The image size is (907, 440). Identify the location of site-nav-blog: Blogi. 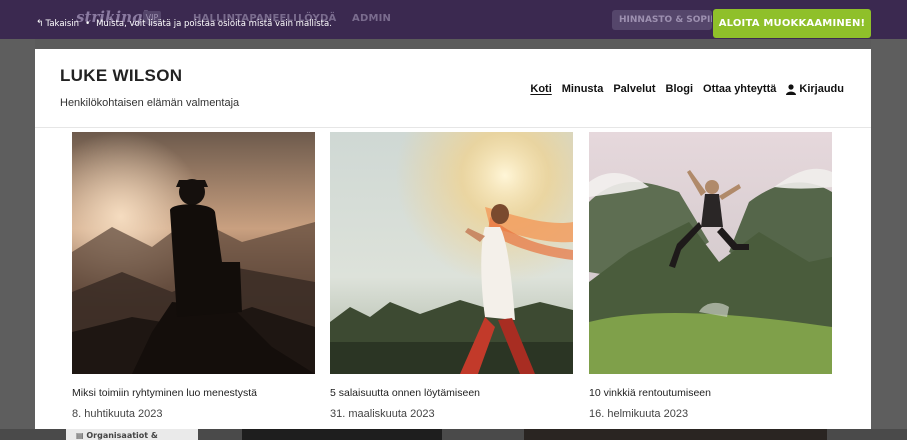
(680, 89).